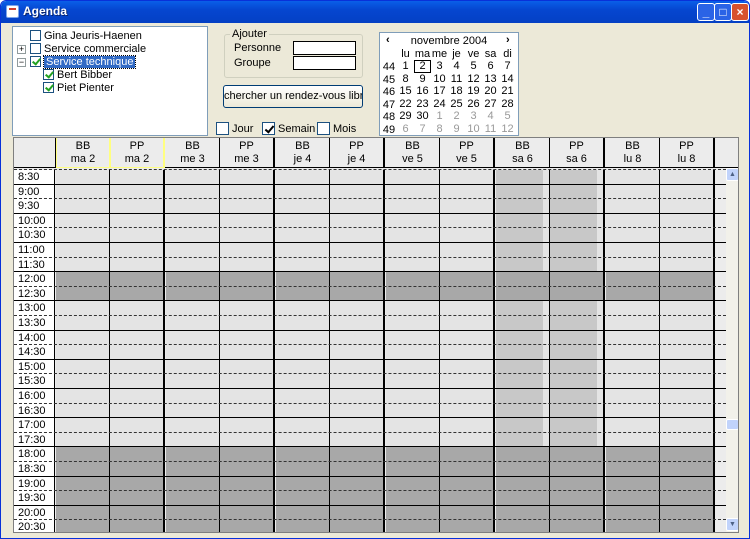 This screenshot has height=539, width=750. Describe the element at coordinates (723, 12) in the screenshot. I see `maximize-button: □` at that location.